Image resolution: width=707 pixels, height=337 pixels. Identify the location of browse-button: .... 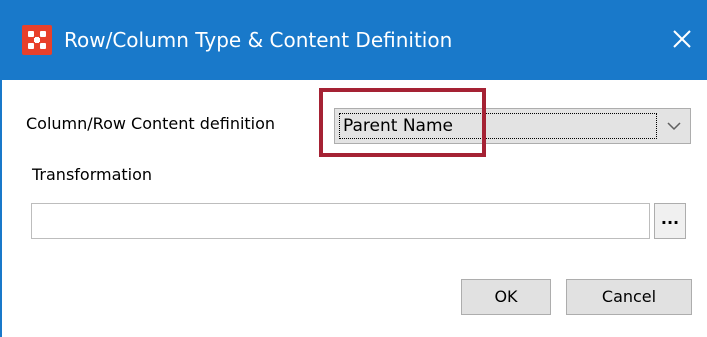
(670, 221).